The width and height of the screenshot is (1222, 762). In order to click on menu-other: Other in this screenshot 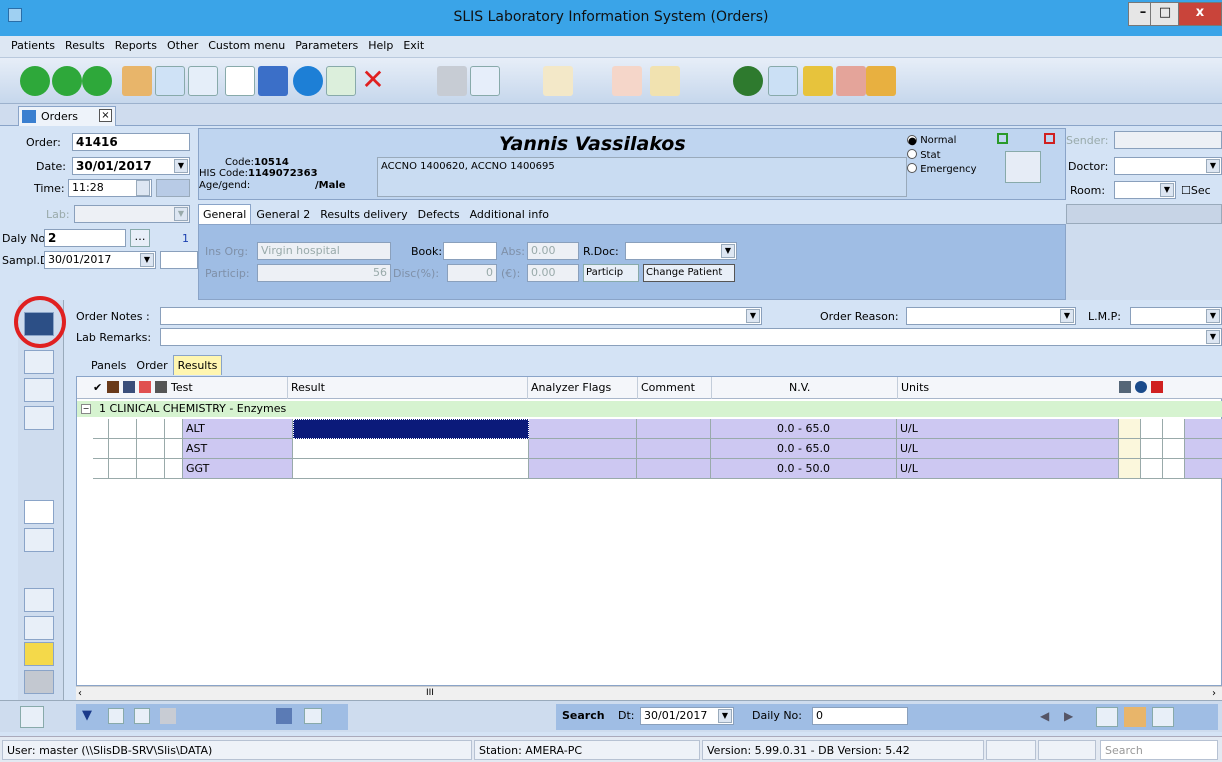, I will do `click(182, 45)`.